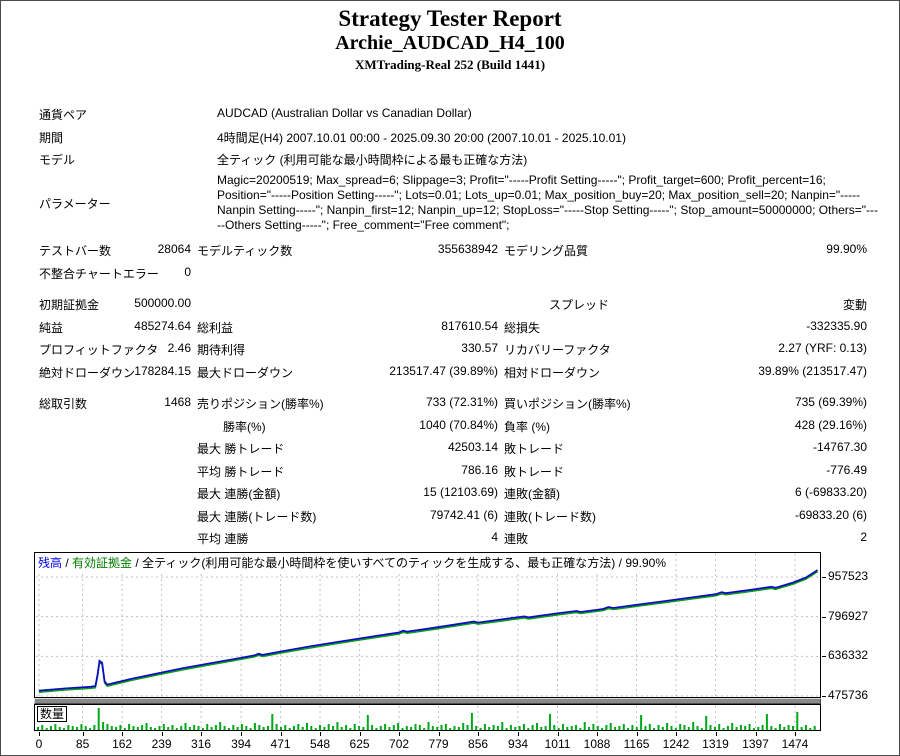 This screenshot has height=756, width=900. Describe the element at coordinates (244, 427) in the screenshot. I see `stat-label-col2: 勝率(%)` at that location.